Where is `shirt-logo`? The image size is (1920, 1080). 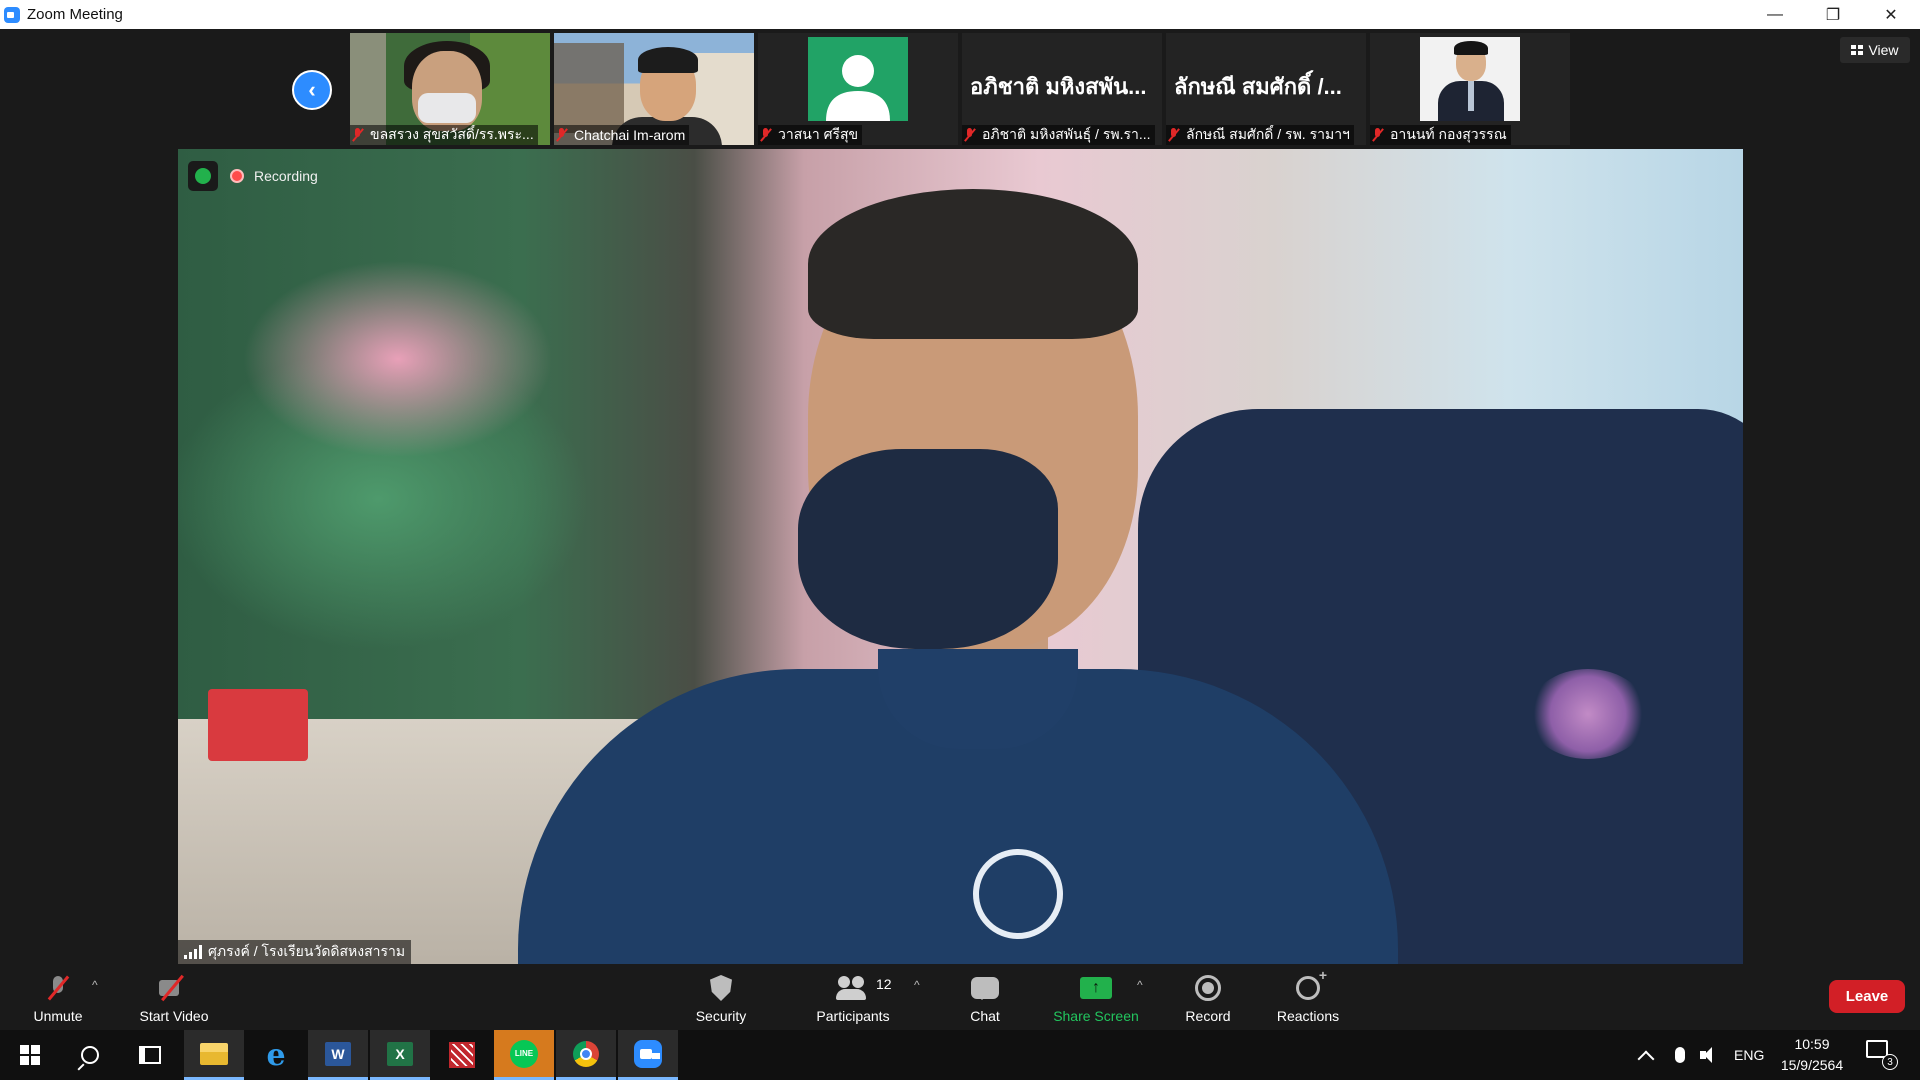
shirt-logo is located at coordinates (1018, 894).